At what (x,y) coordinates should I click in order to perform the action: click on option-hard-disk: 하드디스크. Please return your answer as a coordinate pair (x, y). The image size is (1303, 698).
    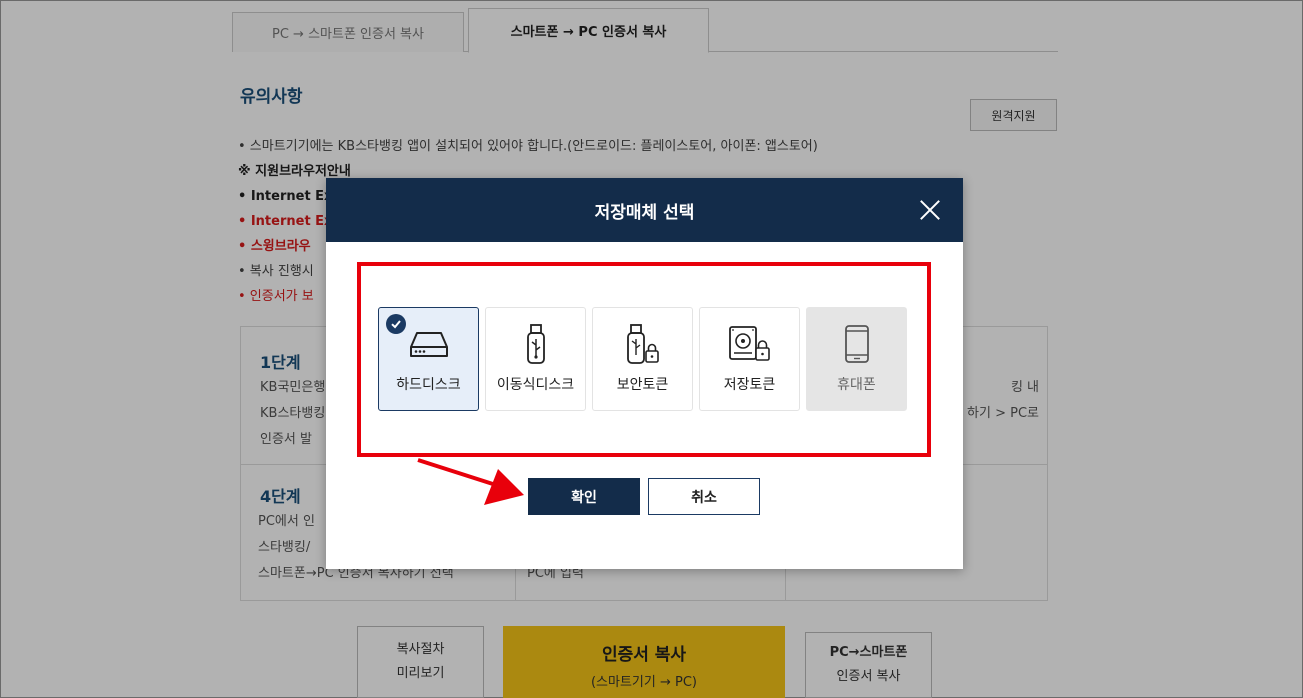
    Looking at the image, I should click on (428, 359).